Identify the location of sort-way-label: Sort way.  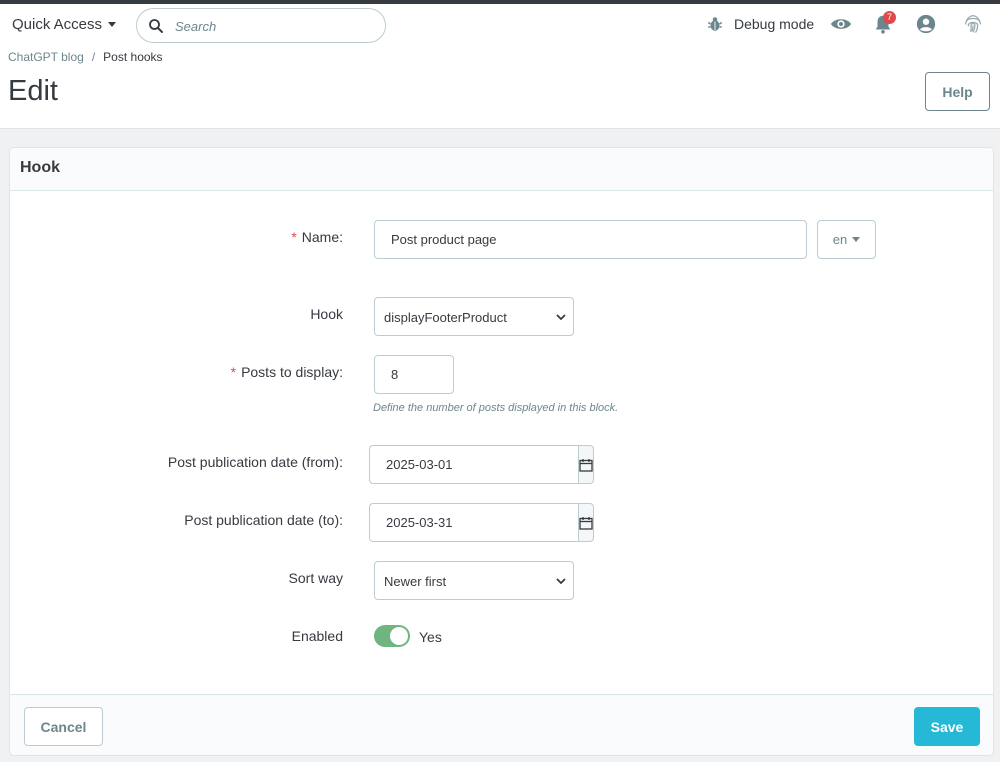
(315, 578).